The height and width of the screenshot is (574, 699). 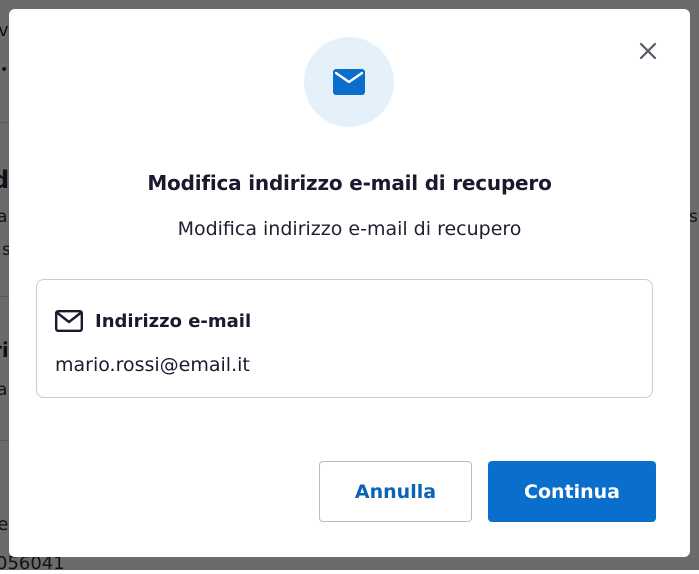 What do you see at coordinates (69, 321) in the screenshot?
I see `mail-outline-icon` at bounding box center [69, 321].